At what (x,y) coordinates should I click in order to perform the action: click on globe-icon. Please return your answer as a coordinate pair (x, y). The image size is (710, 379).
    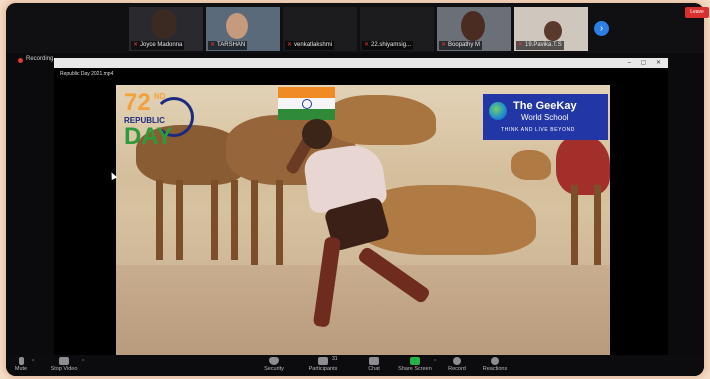
    Looking at the image, I should click on (498, 111).